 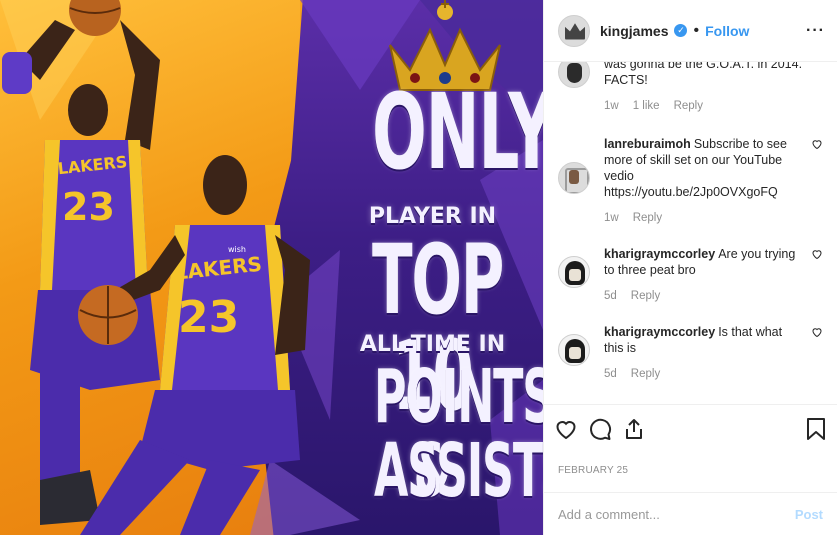 I want to click on post-date-row: FEBRUARY 25, so click(x=690, y=472).